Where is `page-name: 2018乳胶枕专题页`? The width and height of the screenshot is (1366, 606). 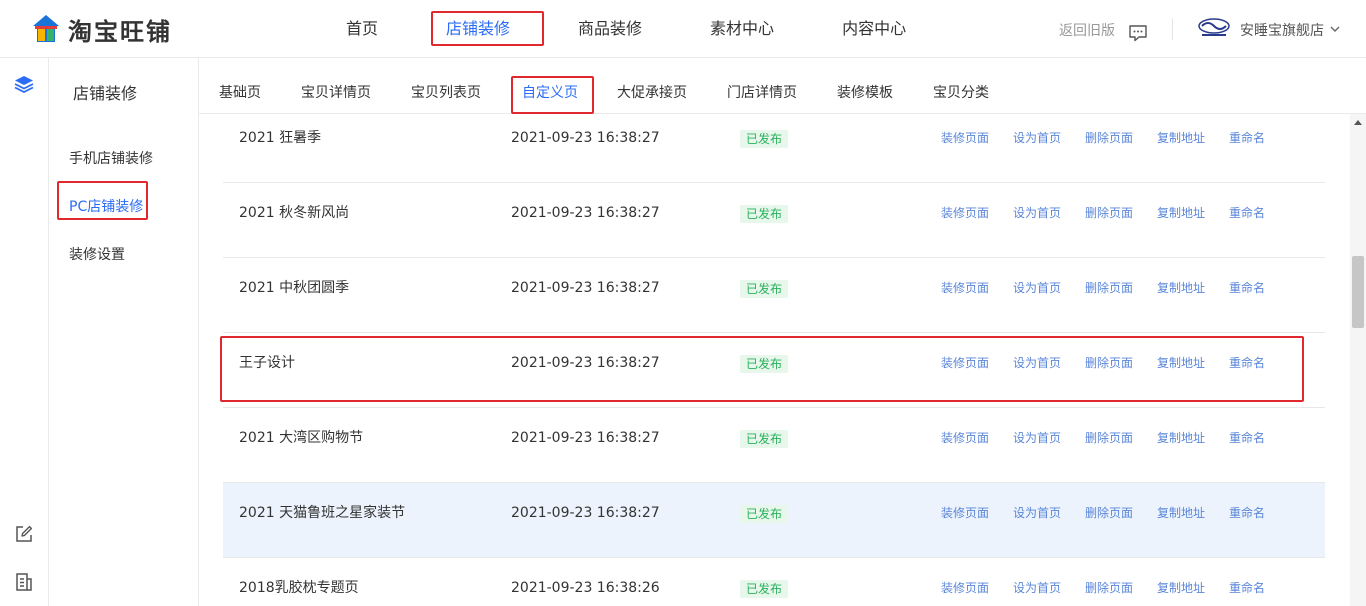 page-name: 2018乳胶枕专题页 is located at coordinates (299, 588).